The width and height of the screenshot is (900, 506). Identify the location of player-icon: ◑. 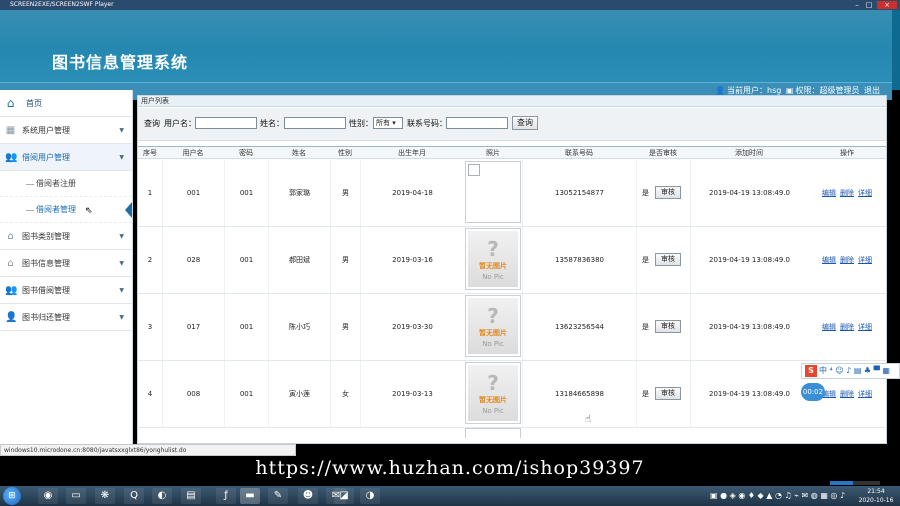
(370, 496).